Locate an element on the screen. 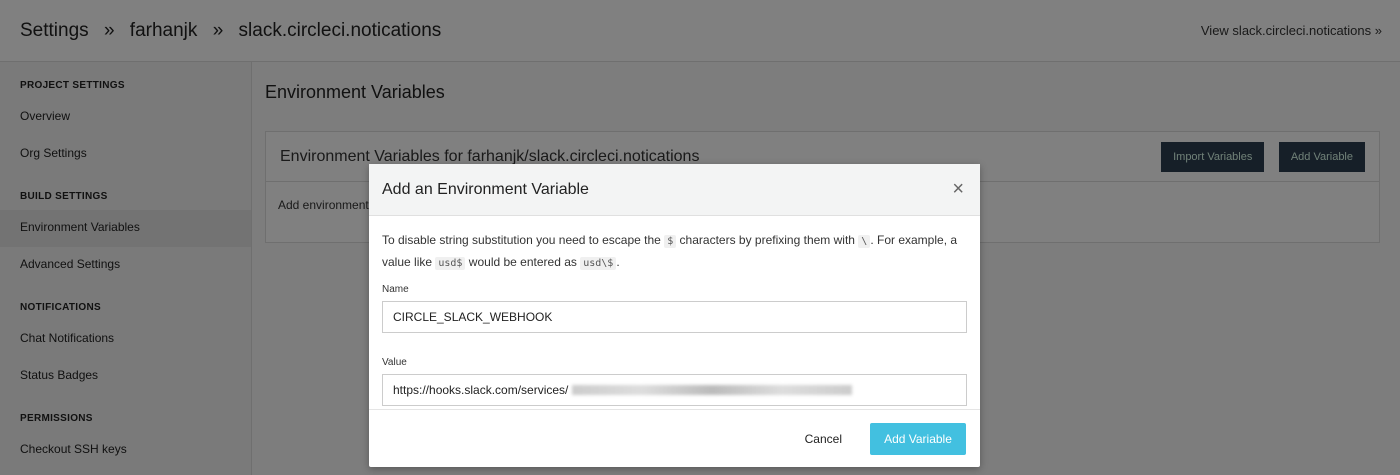 This screenshot has height=475, width=1400. add-variable-button: Add Variable is located at coordinates (1321, 156).